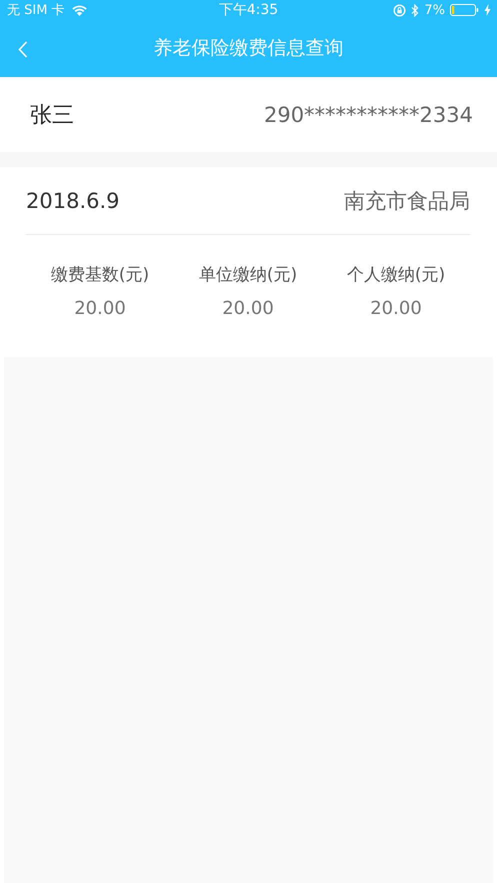 The width and height of the screenshot is (497, 883). What do you see at coordinates (248, 275) in the screenshot?
I see `amount-label: 单位缴纳(元)` at bounding box center [248, 275].